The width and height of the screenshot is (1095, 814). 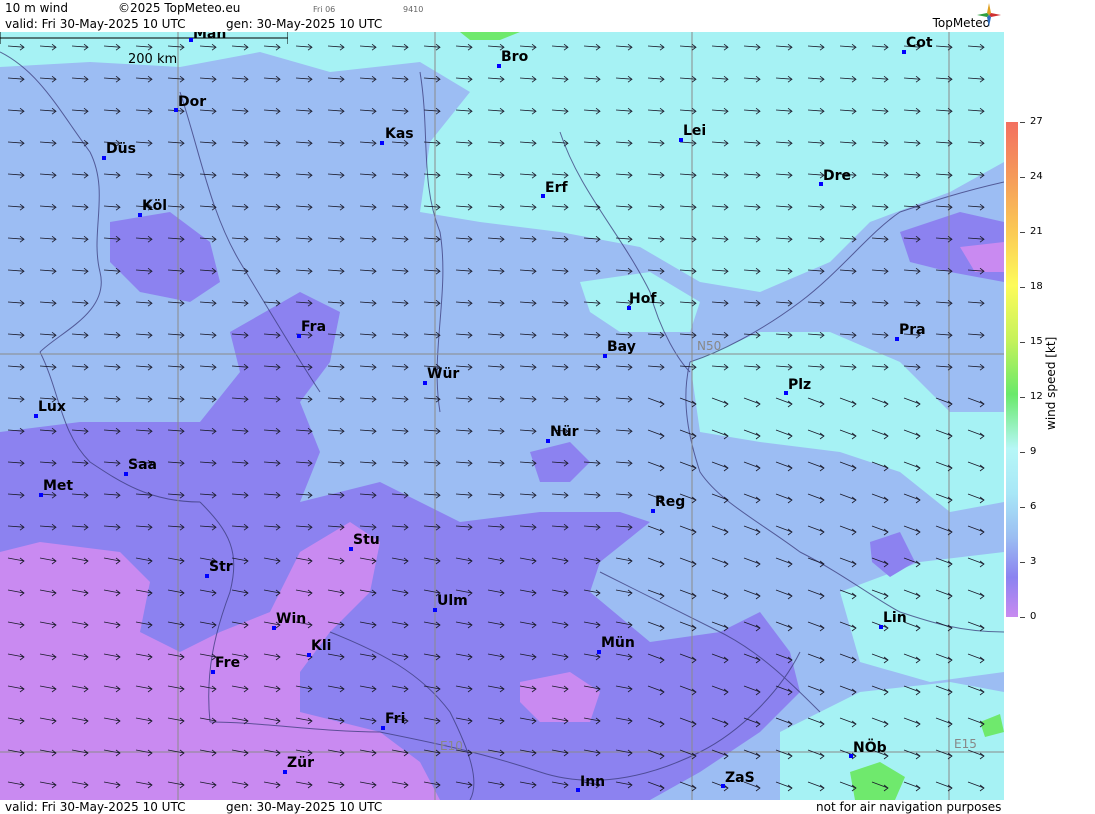 I want to click on city-label: Dor, so click(x=192, y=102).